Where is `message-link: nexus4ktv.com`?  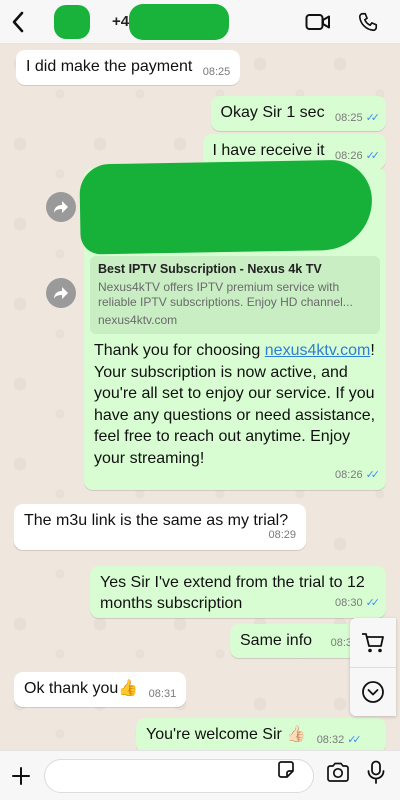 message-link: nexus4ktv.com is located at coordinates (318, 350).